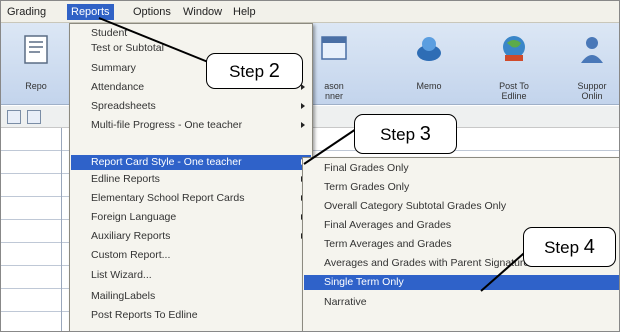  Describe the element at coordinates (429, 86) in the screenshot. I see `memo-toolbar-label: Memo` at that location.